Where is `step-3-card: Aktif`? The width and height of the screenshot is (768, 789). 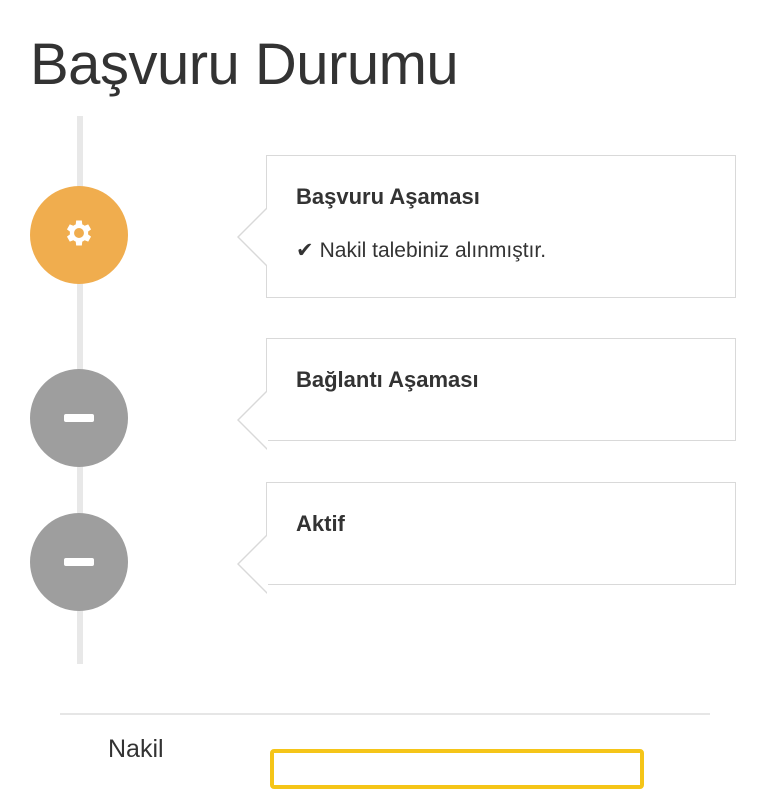
step-3-card: Aktif is located at coordinates (486, 538).